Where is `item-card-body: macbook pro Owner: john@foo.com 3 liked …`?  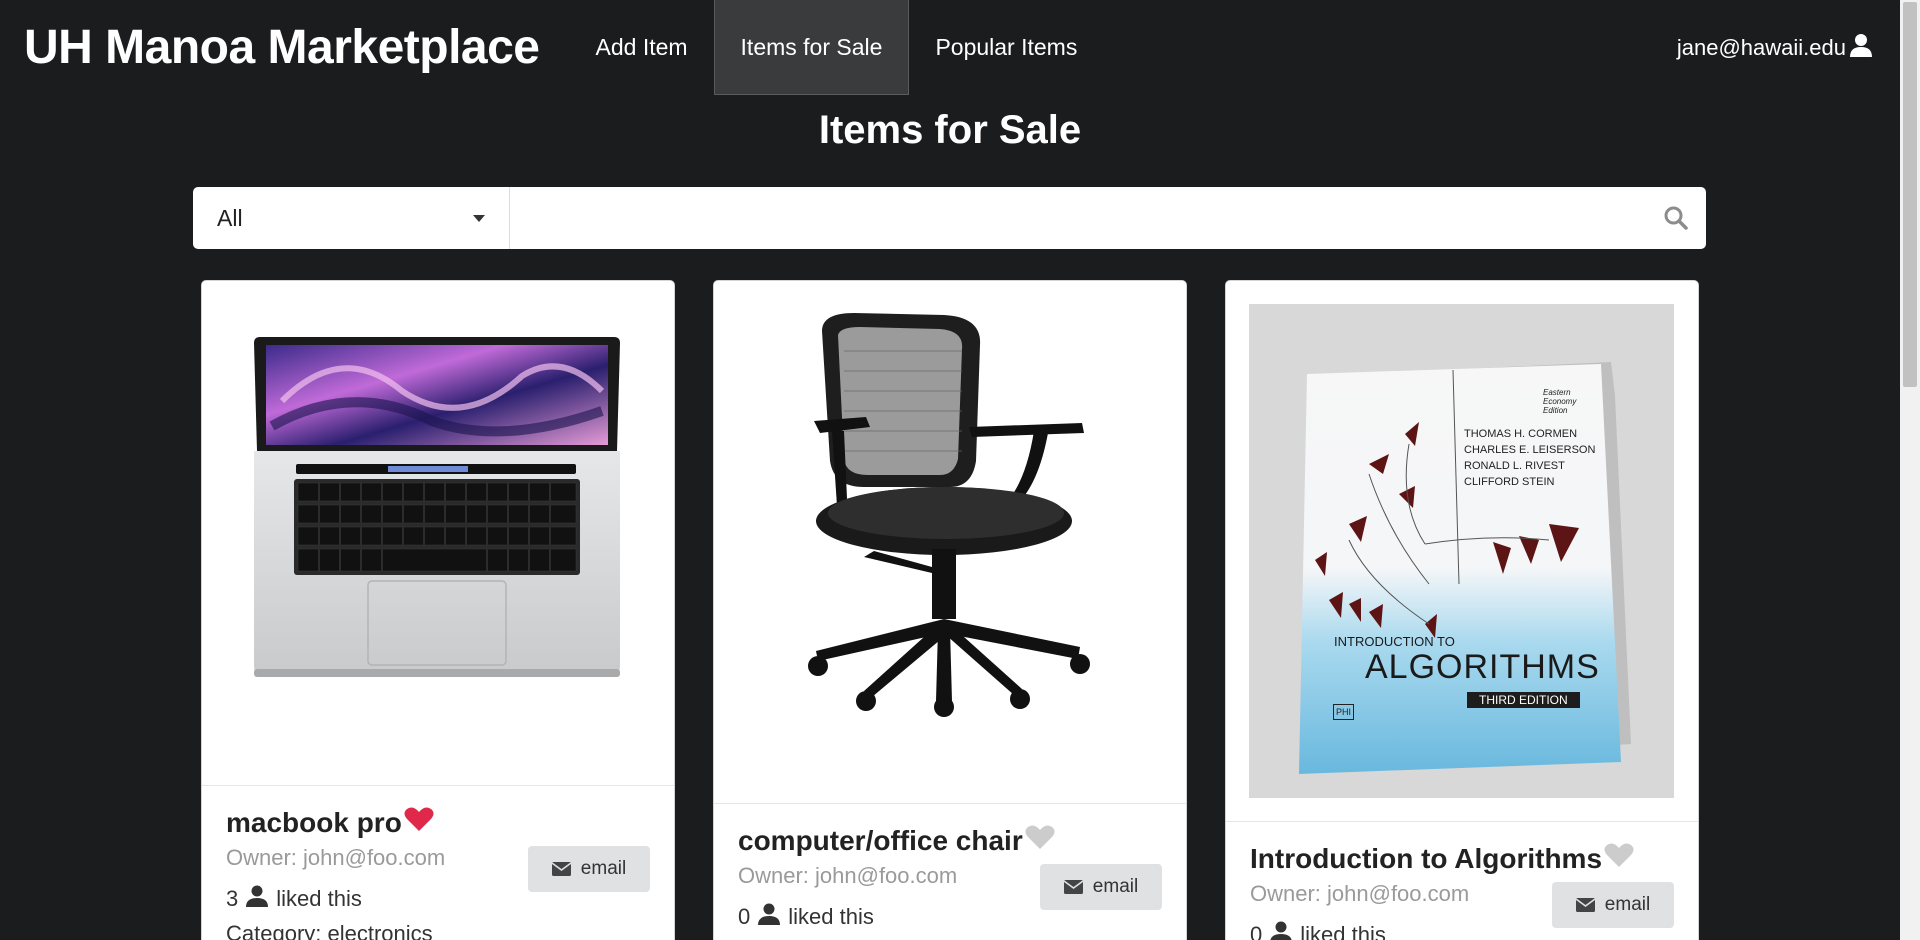 item-card-body: macbook pro Owner: john@foo.com 3 liked … is located at coordinates (438, 863).